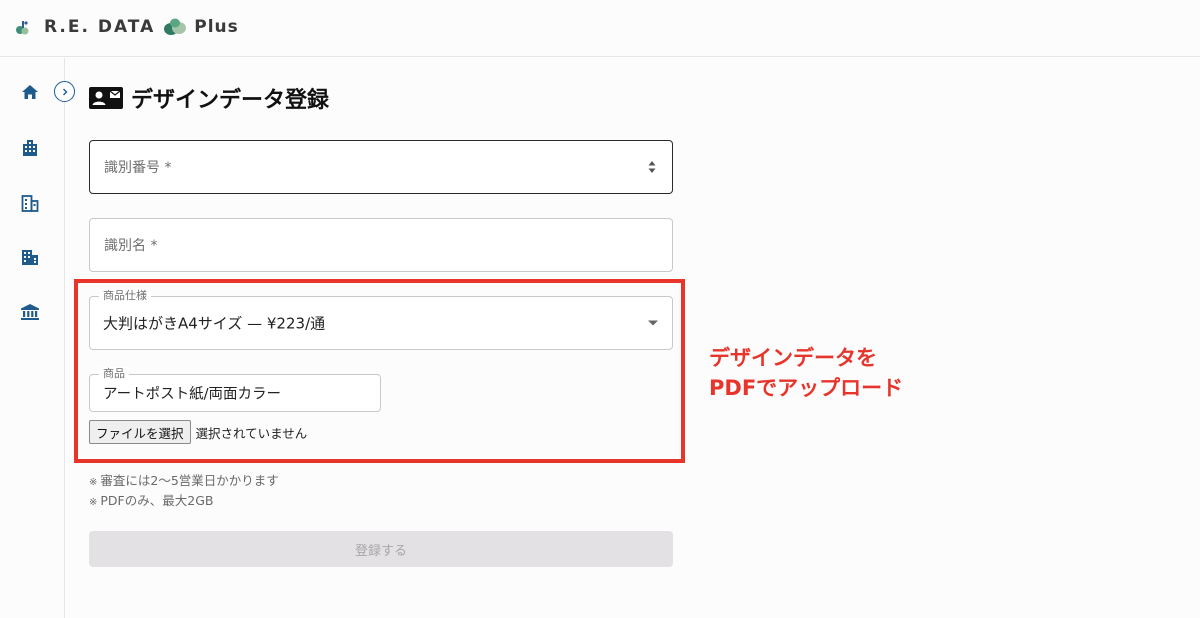 Image resolution: width=1200 pixels, height=618 pixels. Describe the element at coordinates (114, 374) in the screenshot. I see `product-label: 商品` at that location.